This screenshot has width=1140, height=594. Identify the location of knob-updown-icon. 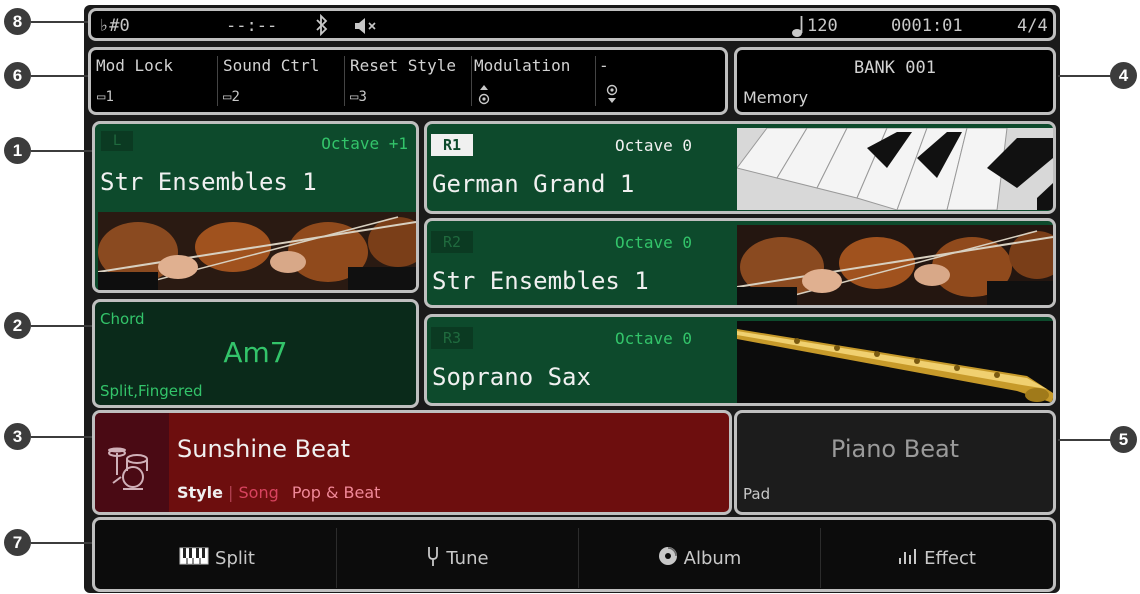
(484, 97).